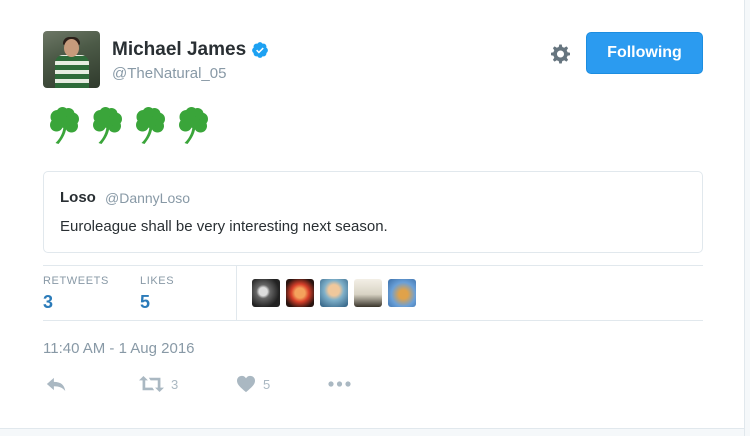 The height and width of the screenshot is (436, 750). I want to click on tweet-text, so click(129, 125).